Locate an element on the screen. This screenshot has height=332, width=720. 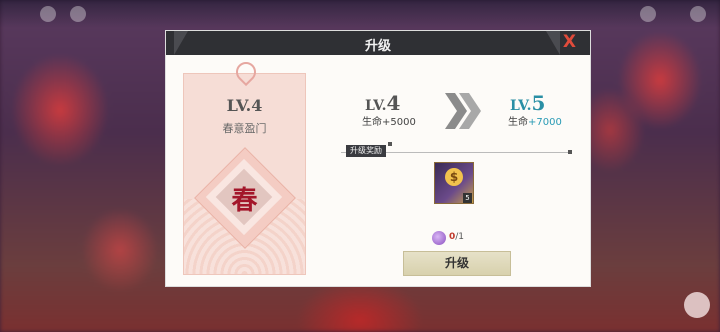
card-level: LV.4 is located at coordinates (244, 105).